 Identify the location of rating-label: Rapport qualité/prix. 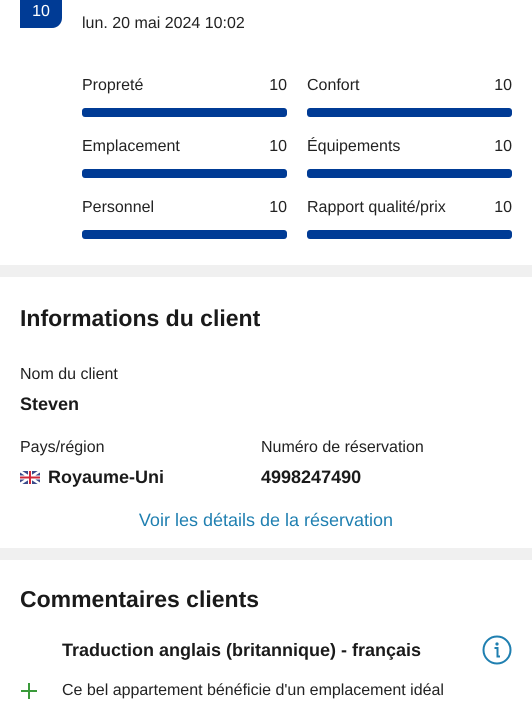
(376, 208).